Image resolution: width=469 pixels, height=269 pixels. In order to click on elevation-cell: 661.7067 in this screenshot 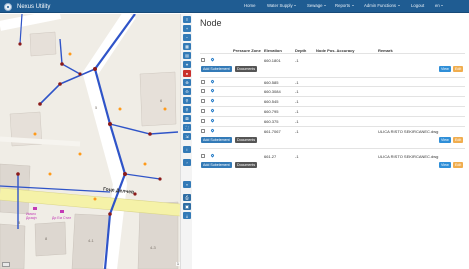, I will do `click(272, 131)`.